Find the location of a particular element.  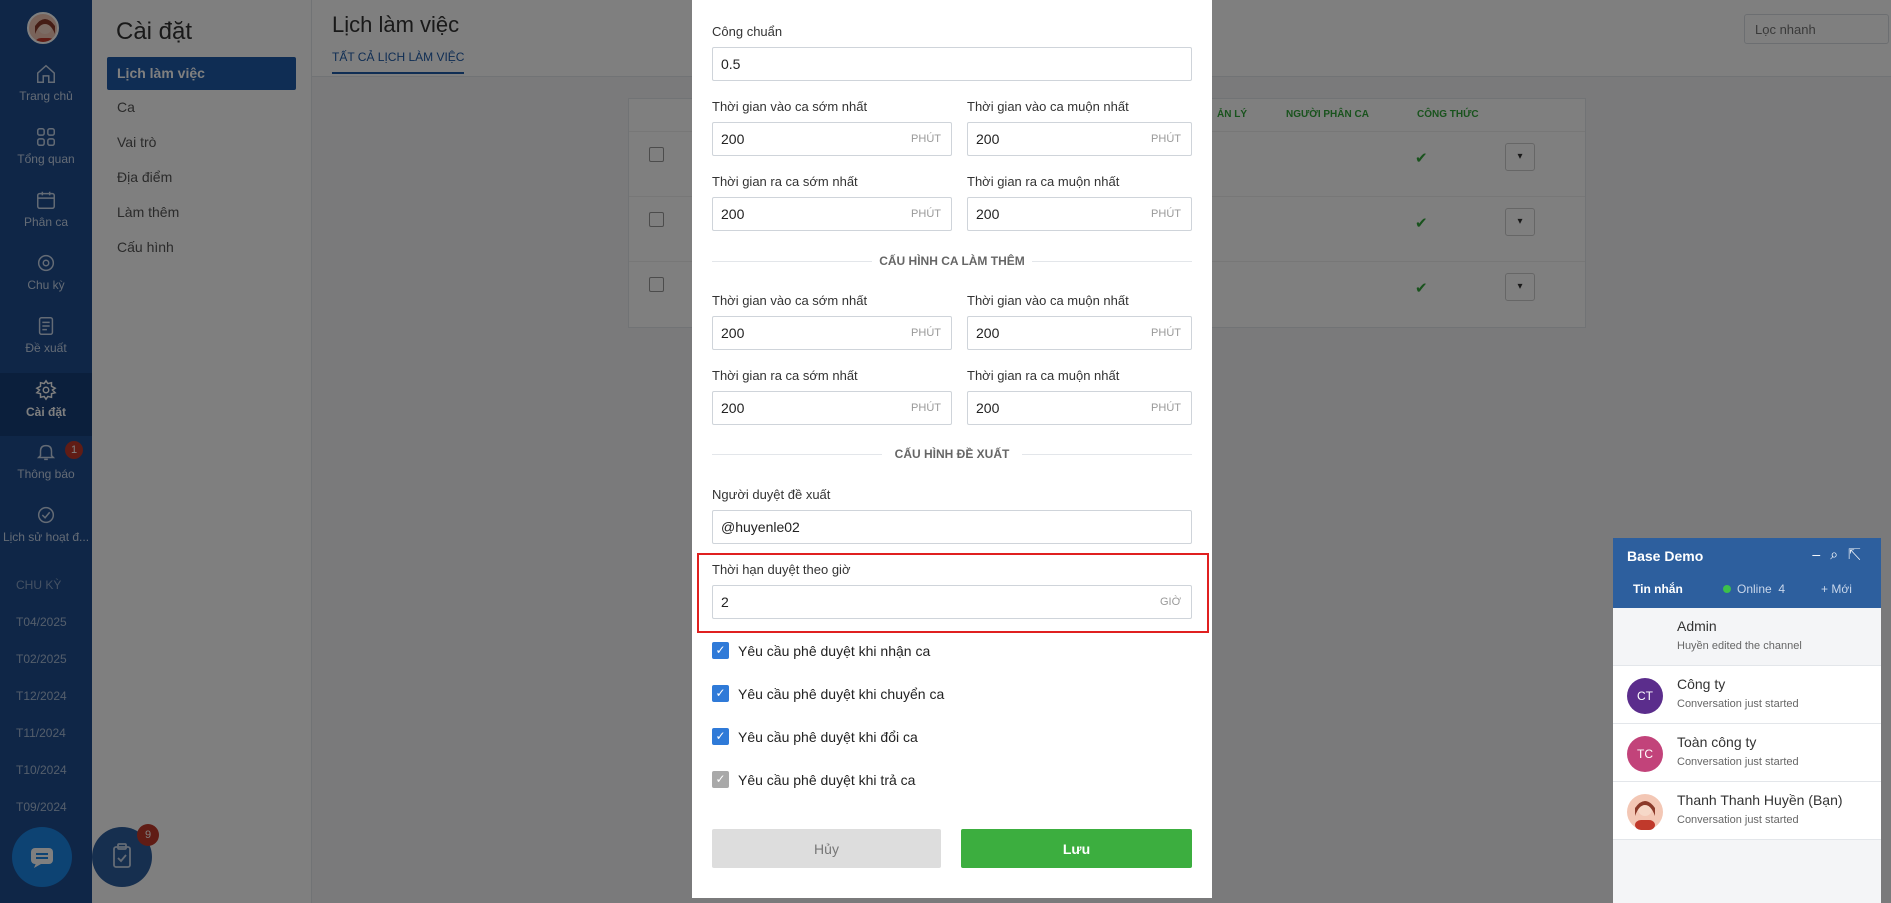

chat-tab-online: Online 4 is located at coordinates (1754, 589).